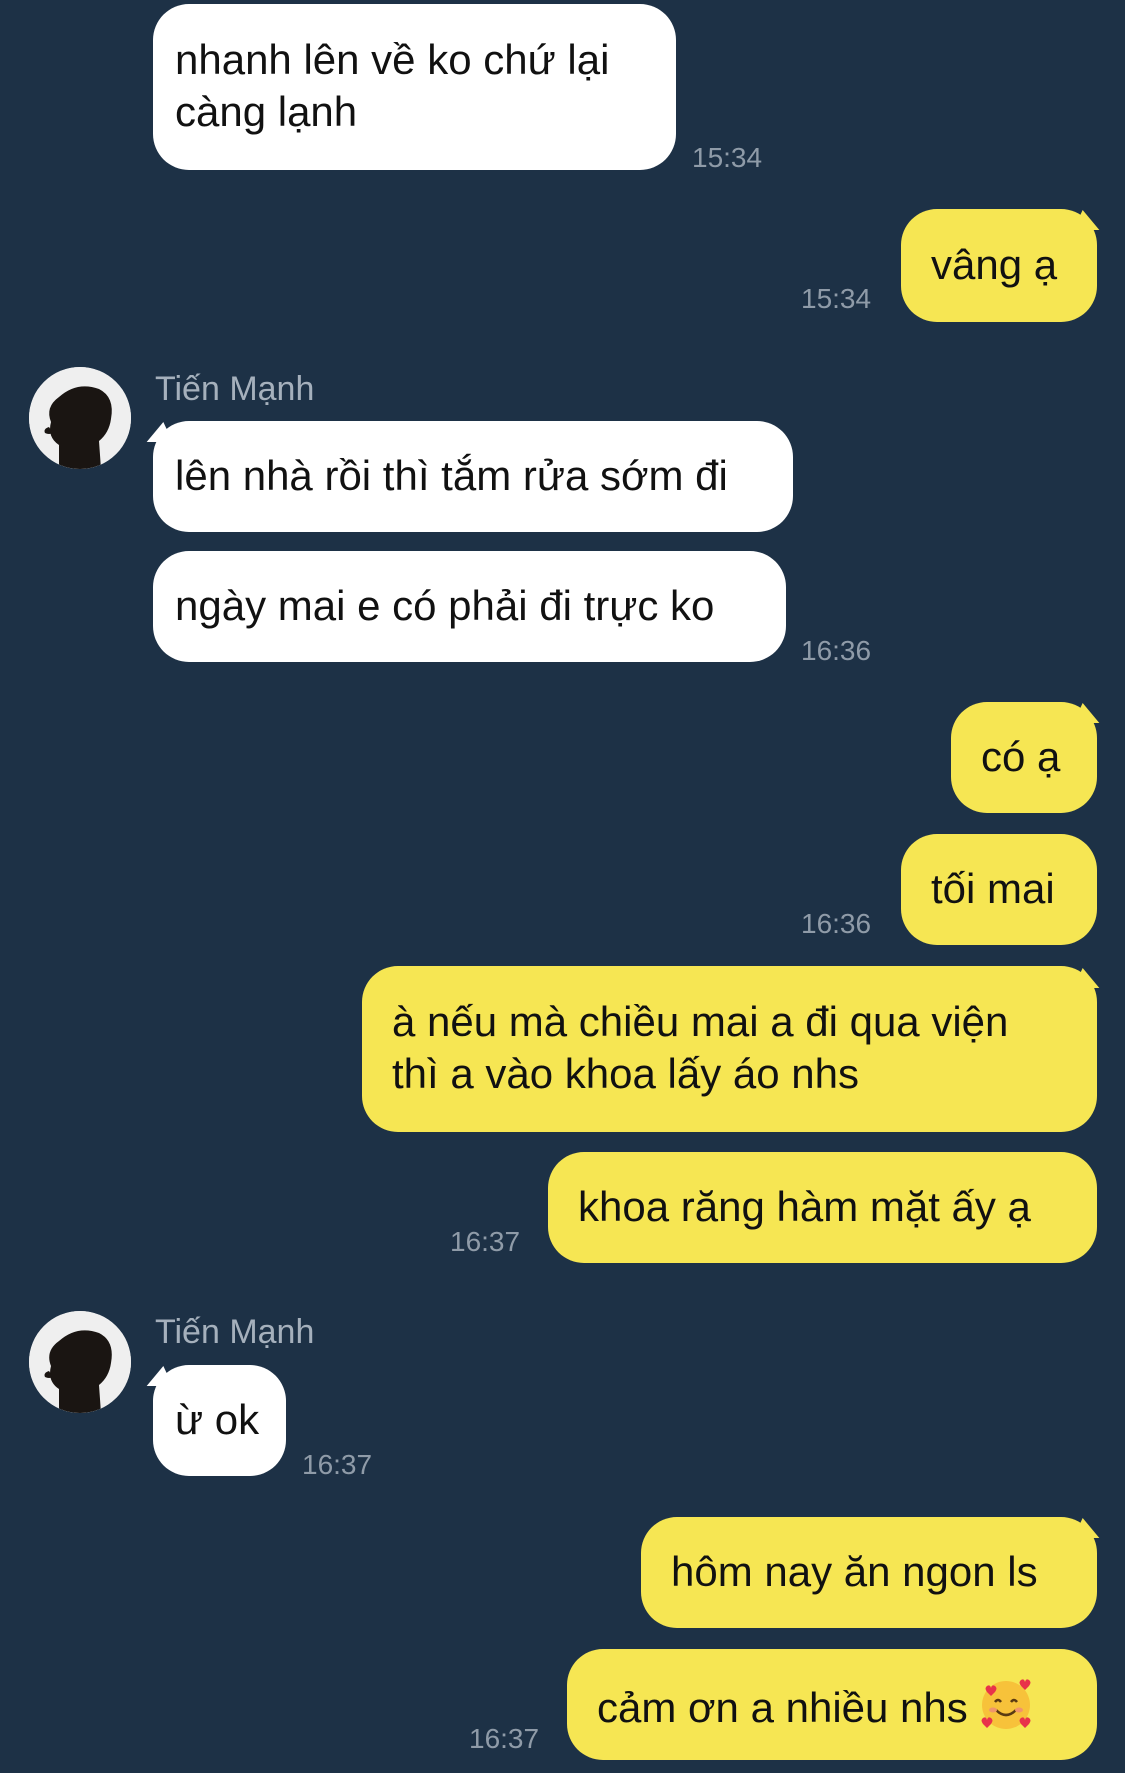  I want to click on message-bubble-incoming: ngày mai e có phải đi trực ko, so click(469, 606).